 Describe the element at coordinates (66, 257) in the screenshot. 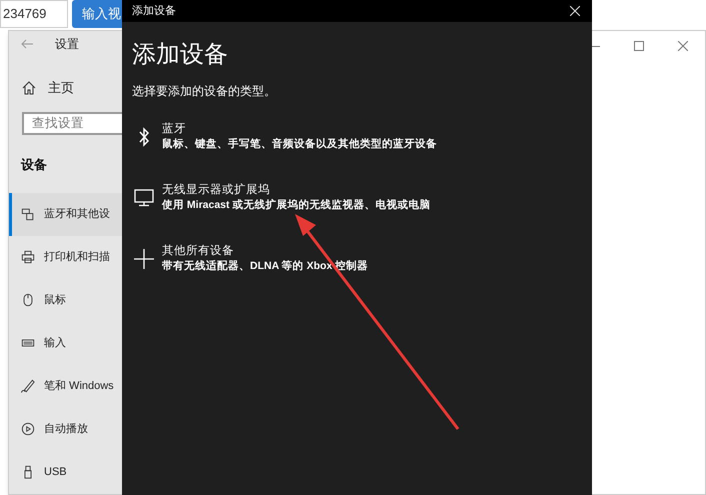

I see `nav-item: 打印机和扫描` at that location.